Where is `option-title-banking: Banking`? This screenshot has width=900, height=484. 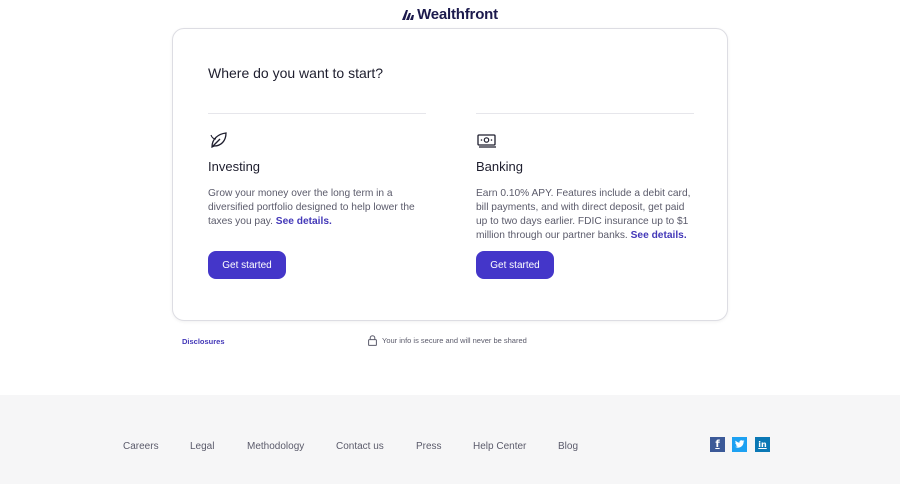 option-title-banking: Banking is located at coordinates (499, 166).